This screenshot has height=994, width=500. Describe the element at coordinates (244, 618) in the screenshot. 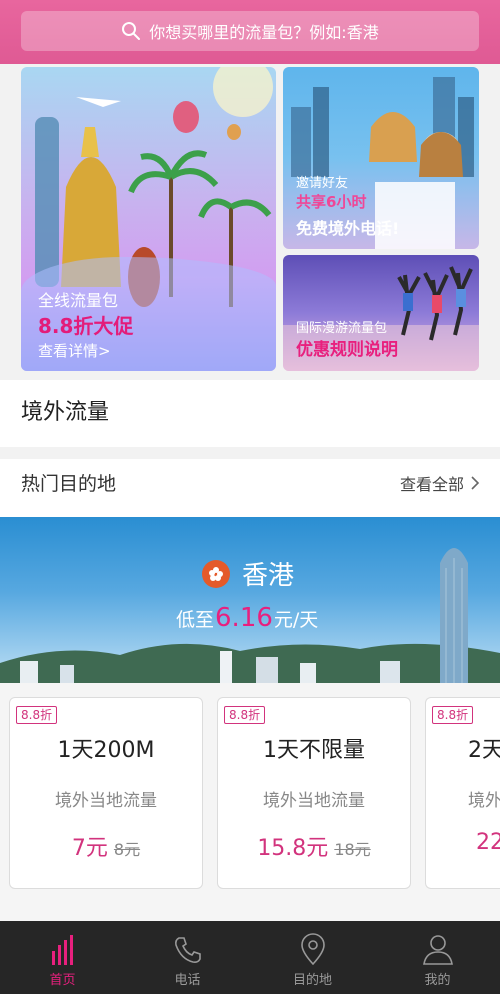

I see `price-value: 6.16` at that location.